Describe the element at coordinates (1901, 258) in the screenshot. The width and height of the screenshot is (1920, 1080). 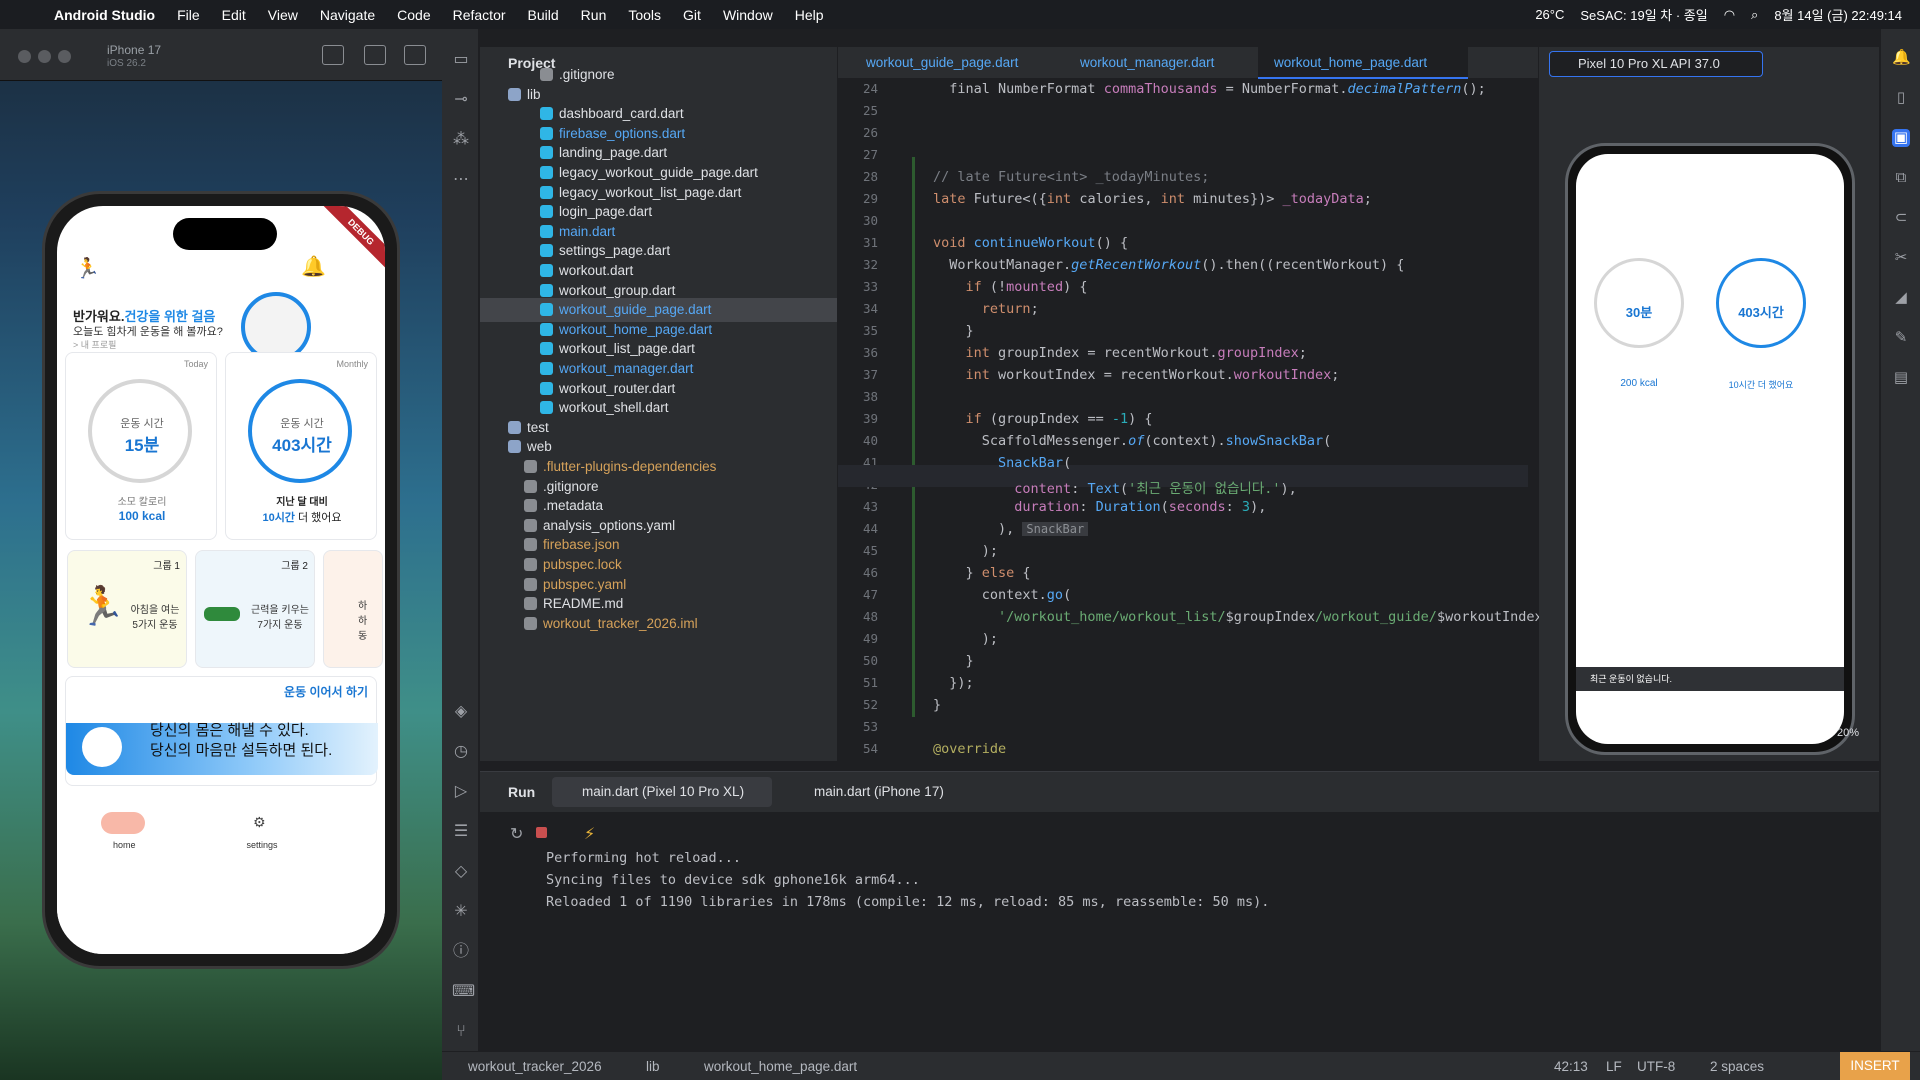
I see `tools-icon: ✂` at that location.